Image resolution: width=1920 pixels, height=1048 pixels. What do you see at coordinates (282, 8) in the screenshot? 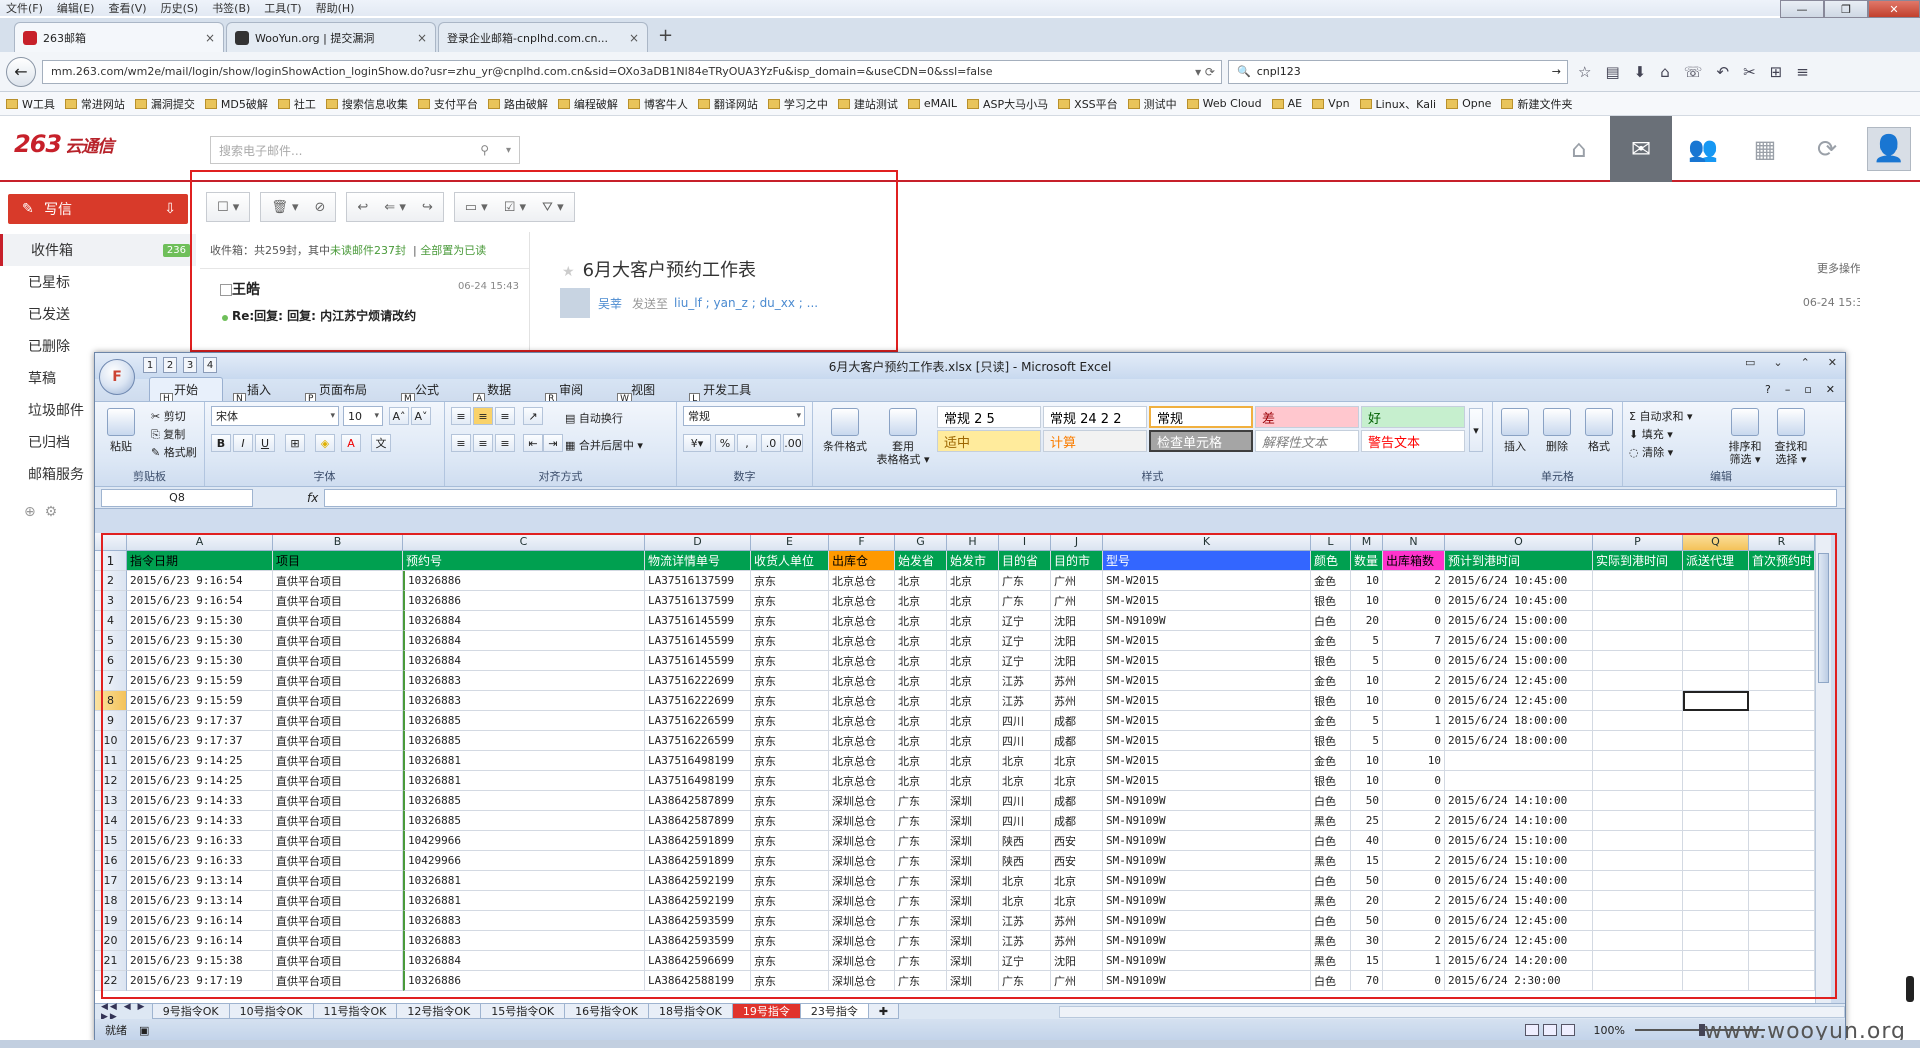
I see `menu-item: 工具(T)` at bounding box center [282, 8].